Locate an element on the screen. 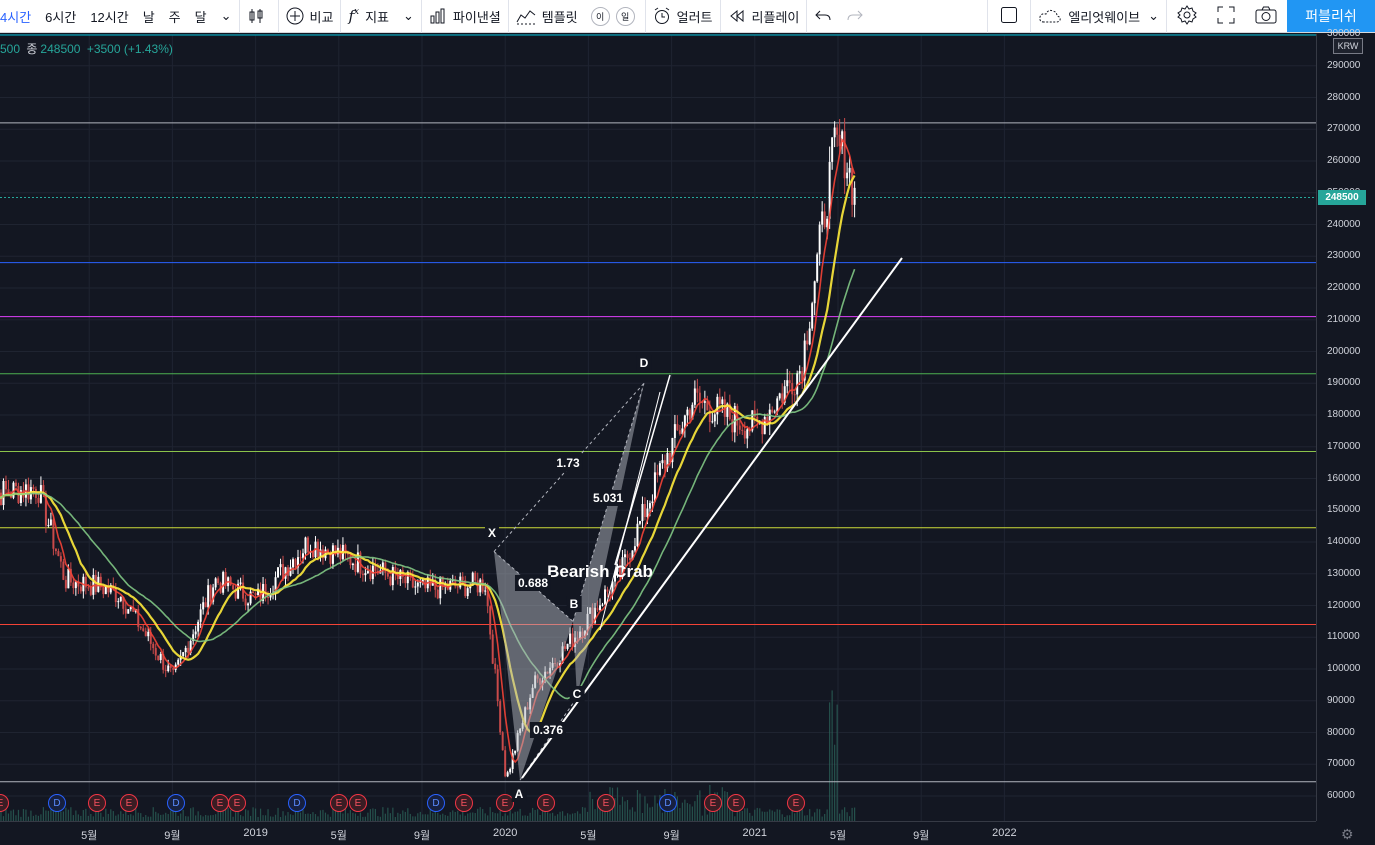  interval-12h: 12시간 is located at coordinates (109, 16).